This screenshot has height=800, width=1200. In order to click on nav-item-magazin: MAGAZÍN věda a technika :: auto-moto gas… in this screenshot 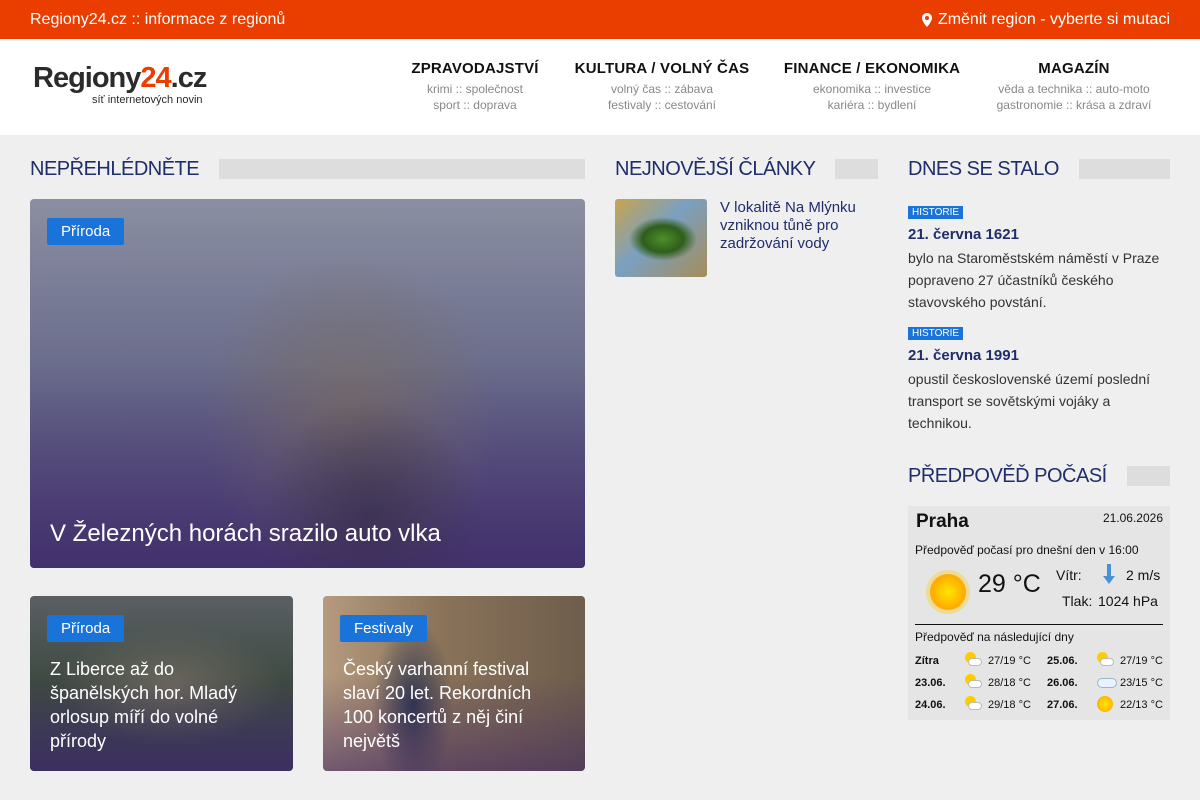, I will do `click(1074, 86)`.